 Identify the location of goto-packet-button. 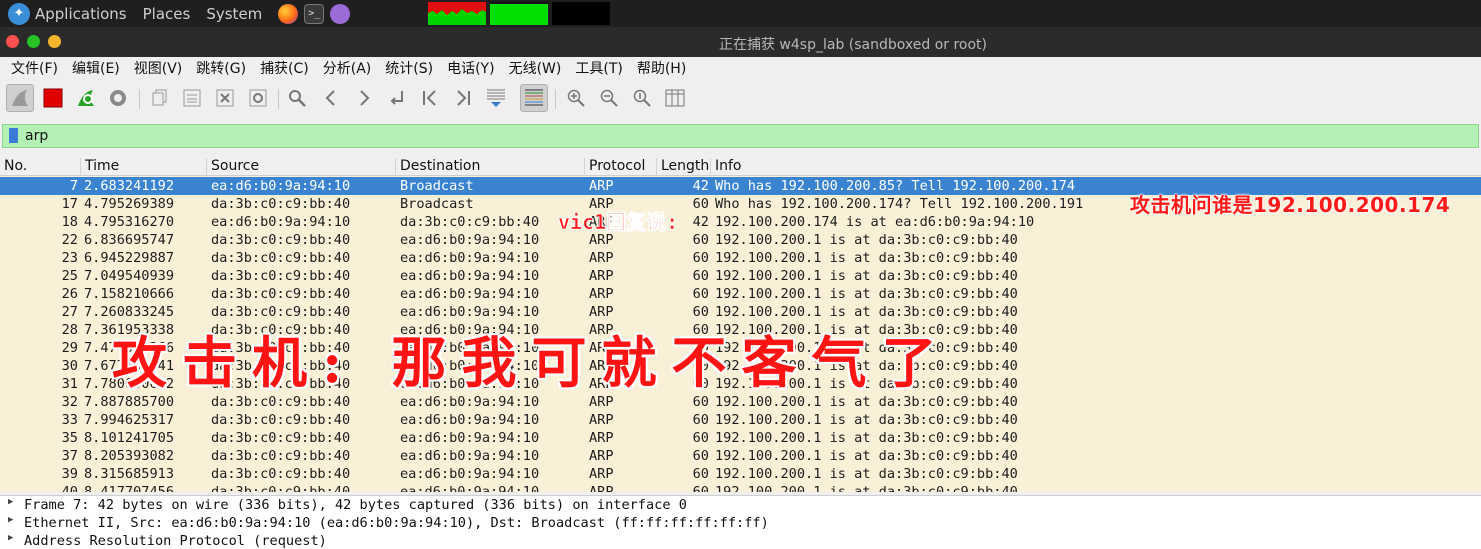
(397, 98).